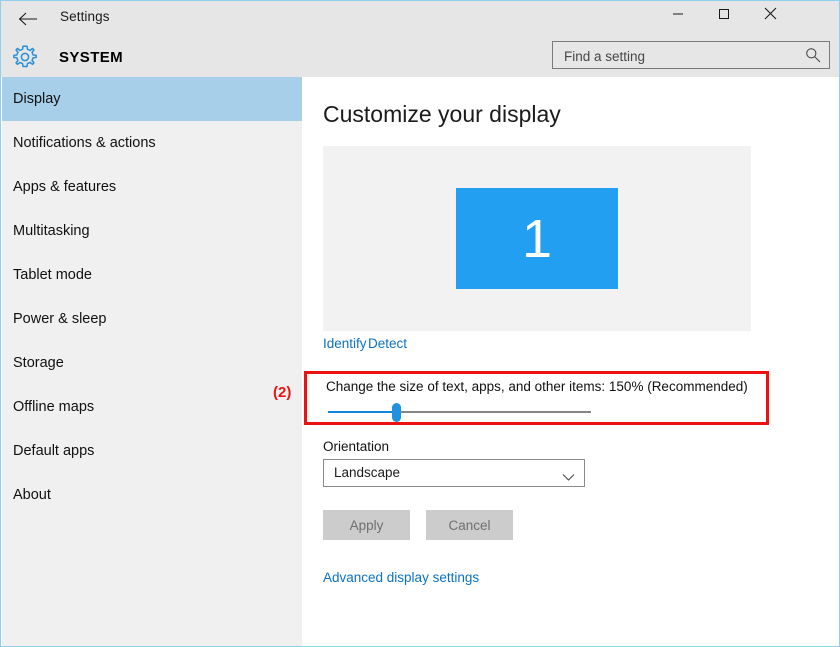 The image size is (840, 647). What do you see at coordinates (366, 525) in the screenshot?
I see `apply-button: Apply` at bounding box center [366, 525].